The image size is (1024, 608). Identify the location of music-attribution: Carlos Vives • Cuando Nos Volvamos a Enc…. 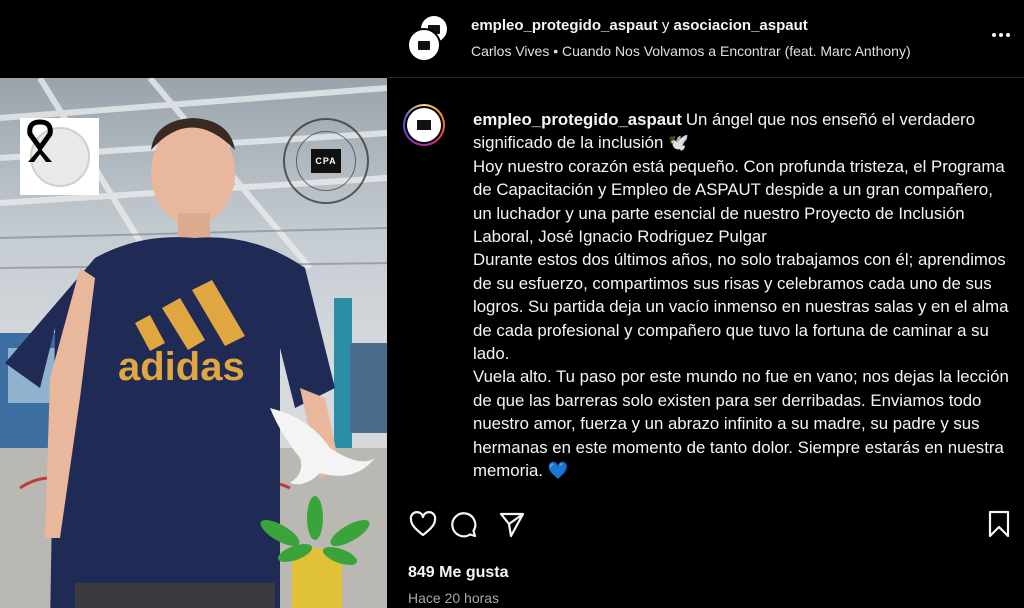
(691, 51).